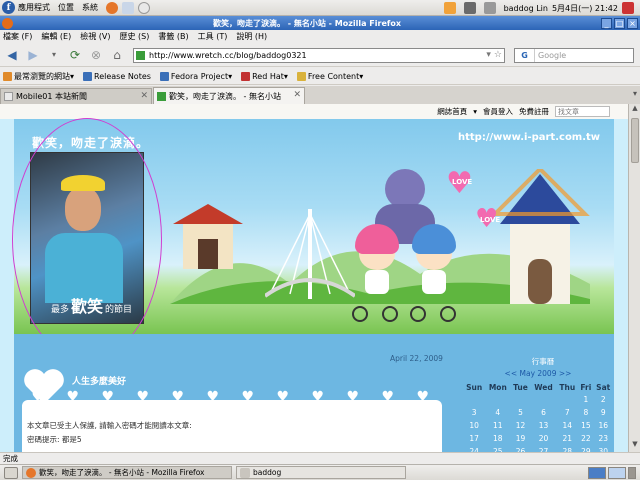 The height and width of the screenshot is (480, 640). Describe the element at coordinates (497, 448) in the screenshot. I see `calendar-day: 25` at that location.